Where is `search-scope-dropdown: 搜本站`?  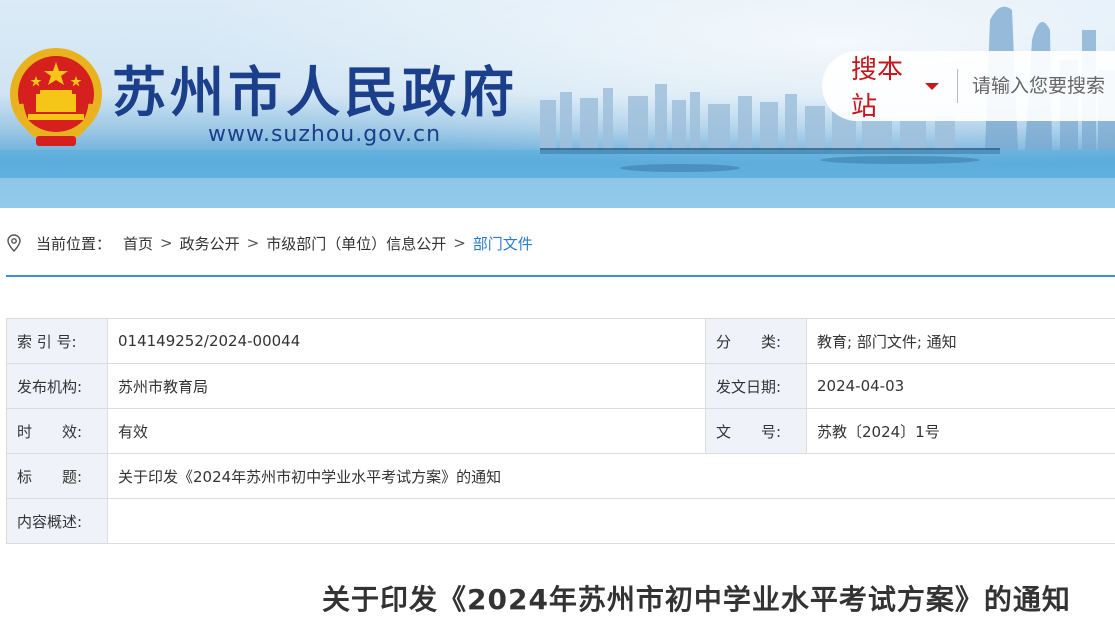
search-scope-dropdown: 搜本站 is located at coordinates (895, 86).